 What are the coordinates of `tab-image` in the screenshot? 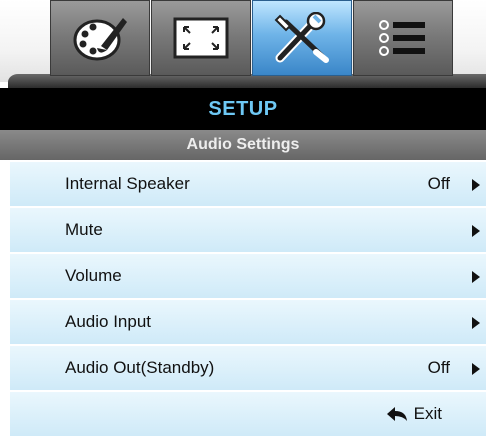 It's located at (100, 38).